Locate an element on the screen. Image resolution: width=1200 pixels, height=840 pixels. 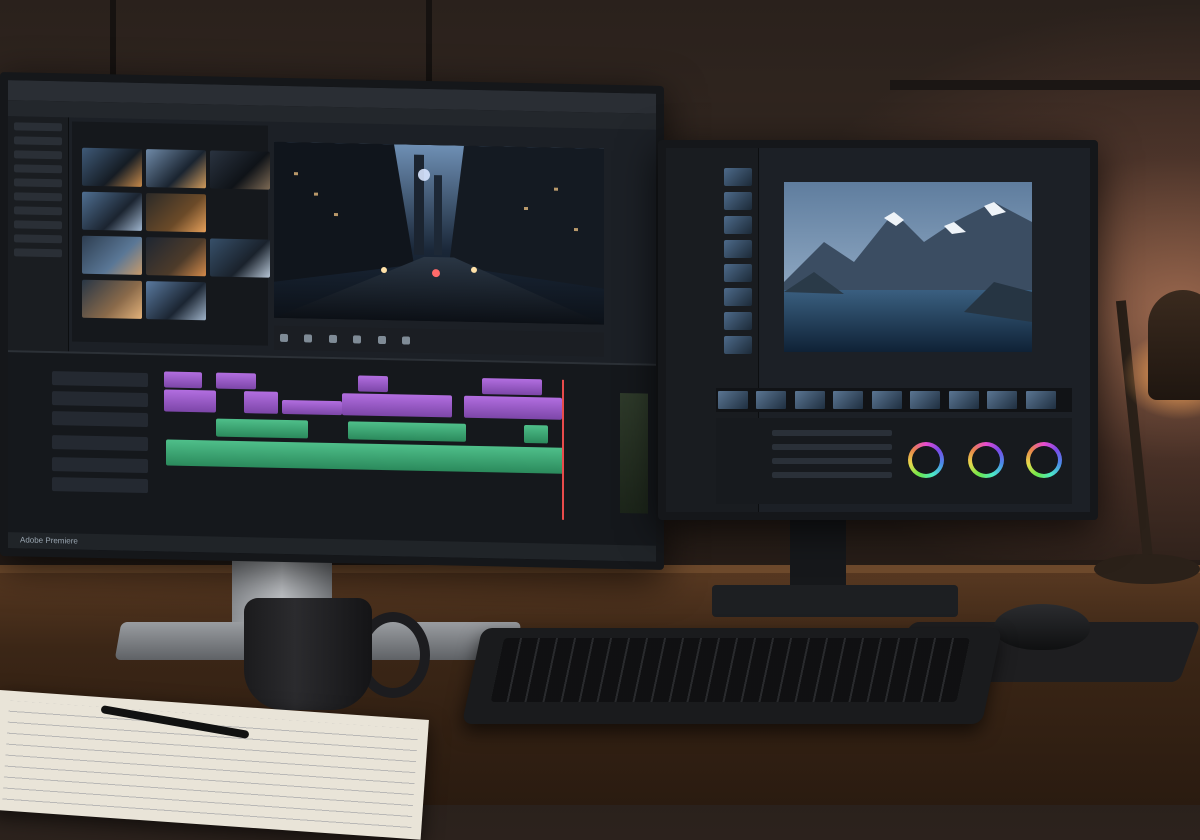
stop-icon is located at coordinates (332, 339).